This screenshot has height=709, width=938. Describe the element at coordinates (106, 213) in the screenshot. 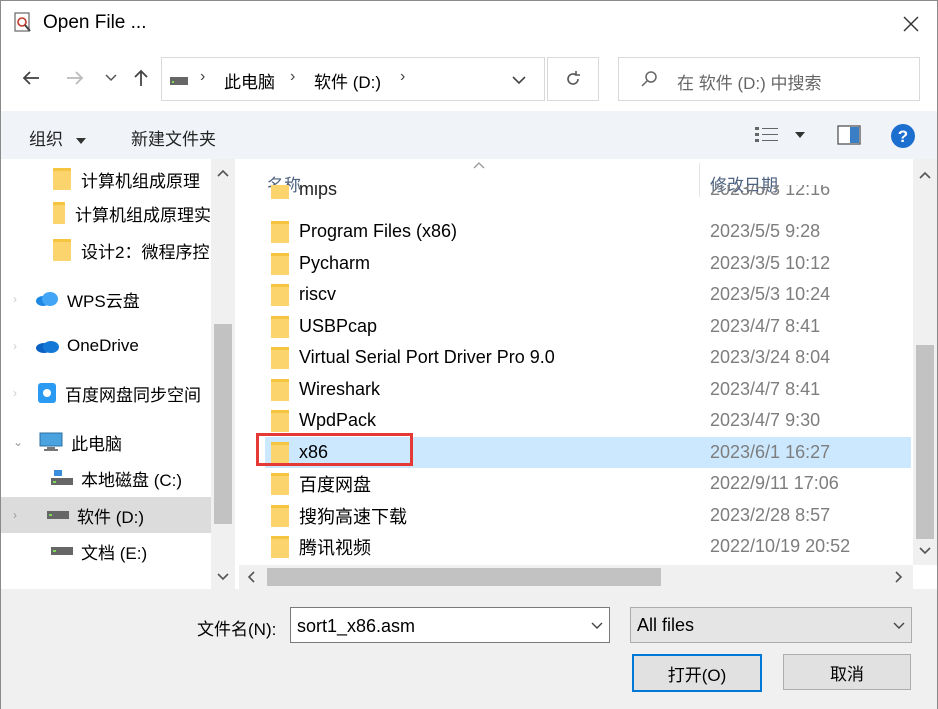

I see `sidebar-item-folder: 计算机组成原理实` at that location.